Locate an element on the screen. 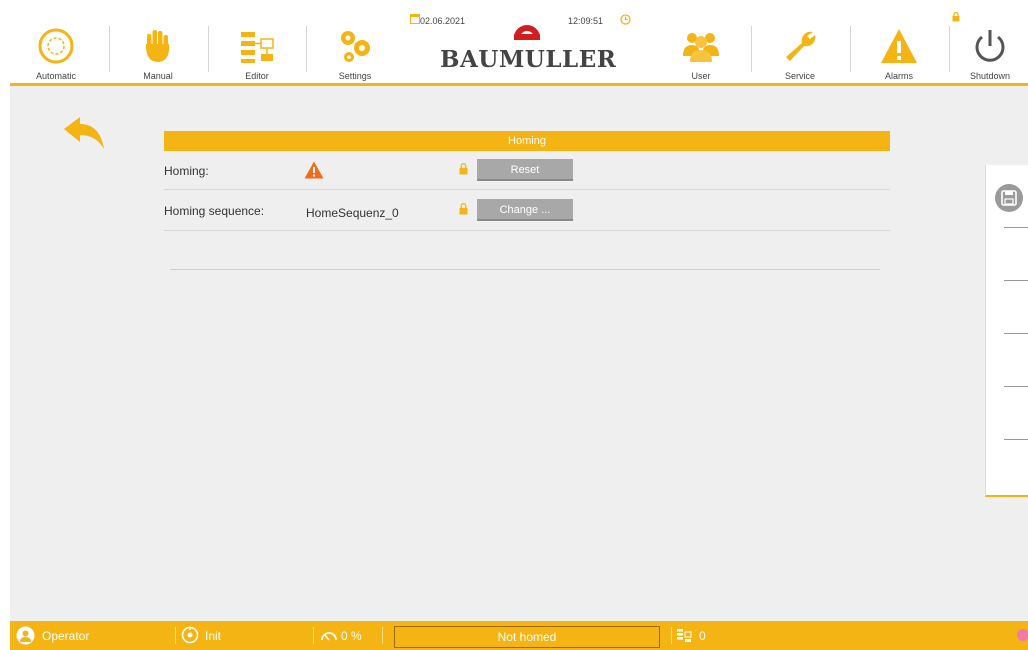  homing-status-message: Not homed is located at coordinates (527, 637).